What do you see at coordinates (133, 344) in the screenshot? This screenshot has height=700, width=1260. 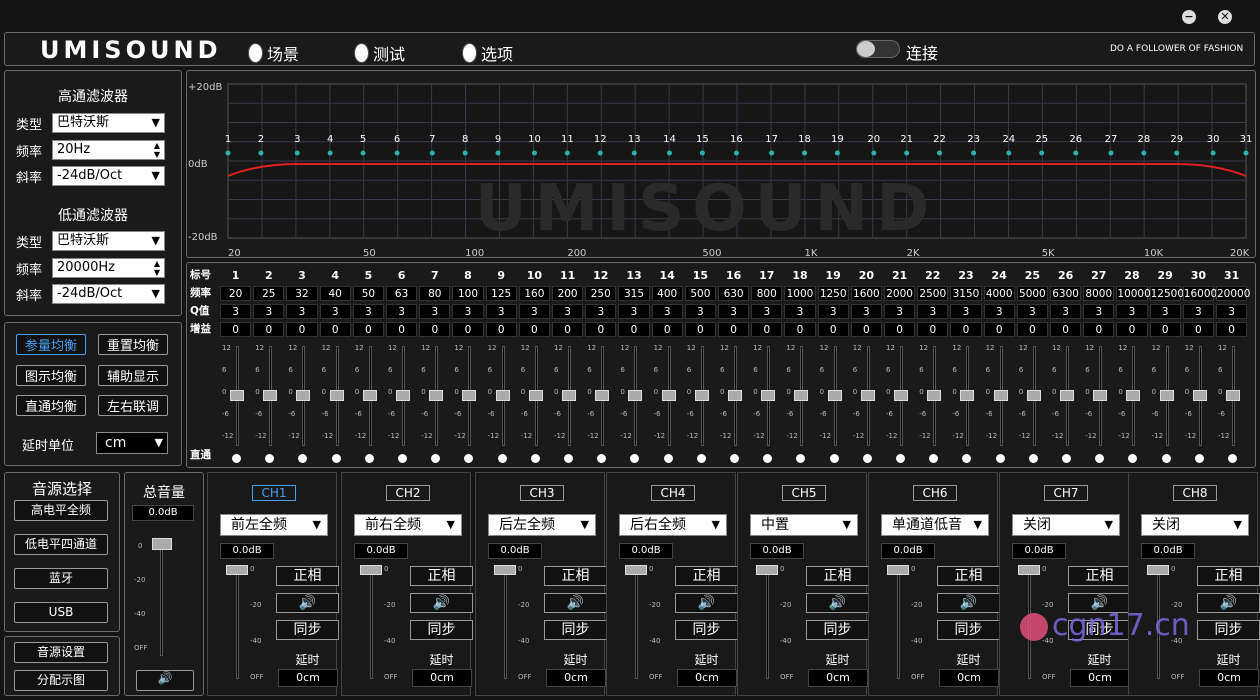 I see `reset-eq-button: 重置均衡` at bounding box center [133, 344].